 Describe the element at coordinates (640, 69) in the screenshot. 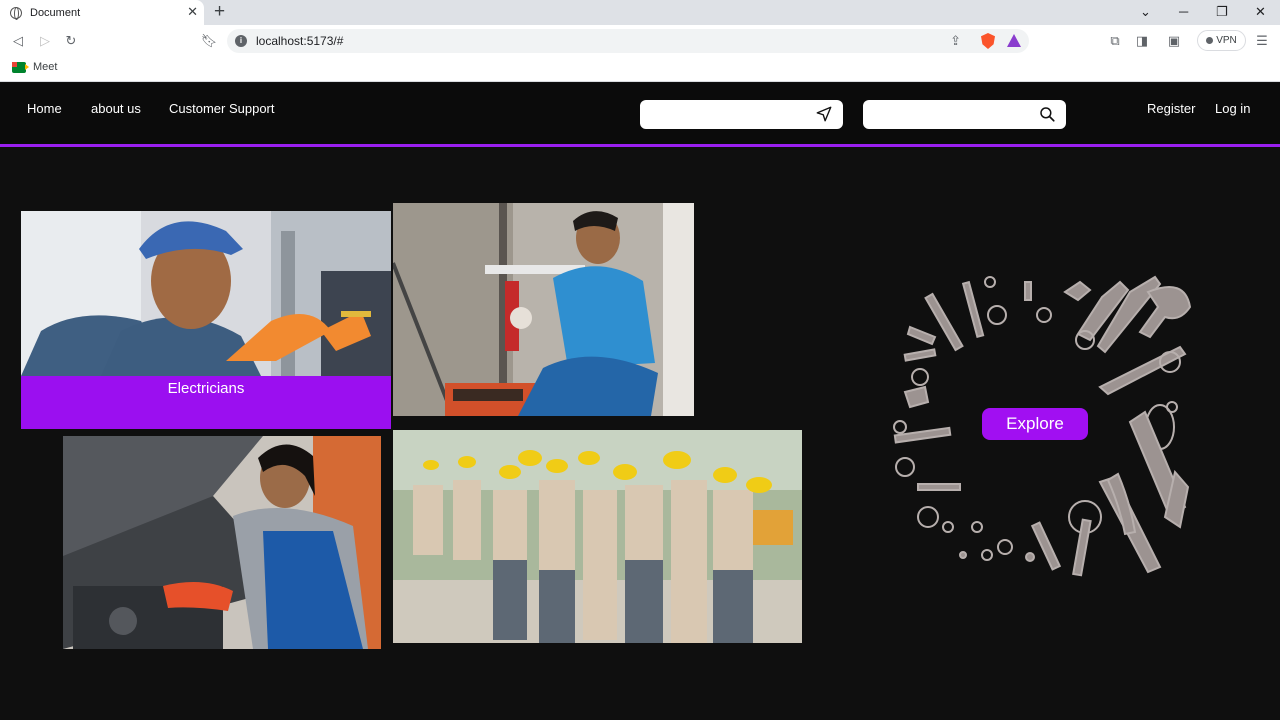

I see `bookmarks-bar: Meet` at that location.